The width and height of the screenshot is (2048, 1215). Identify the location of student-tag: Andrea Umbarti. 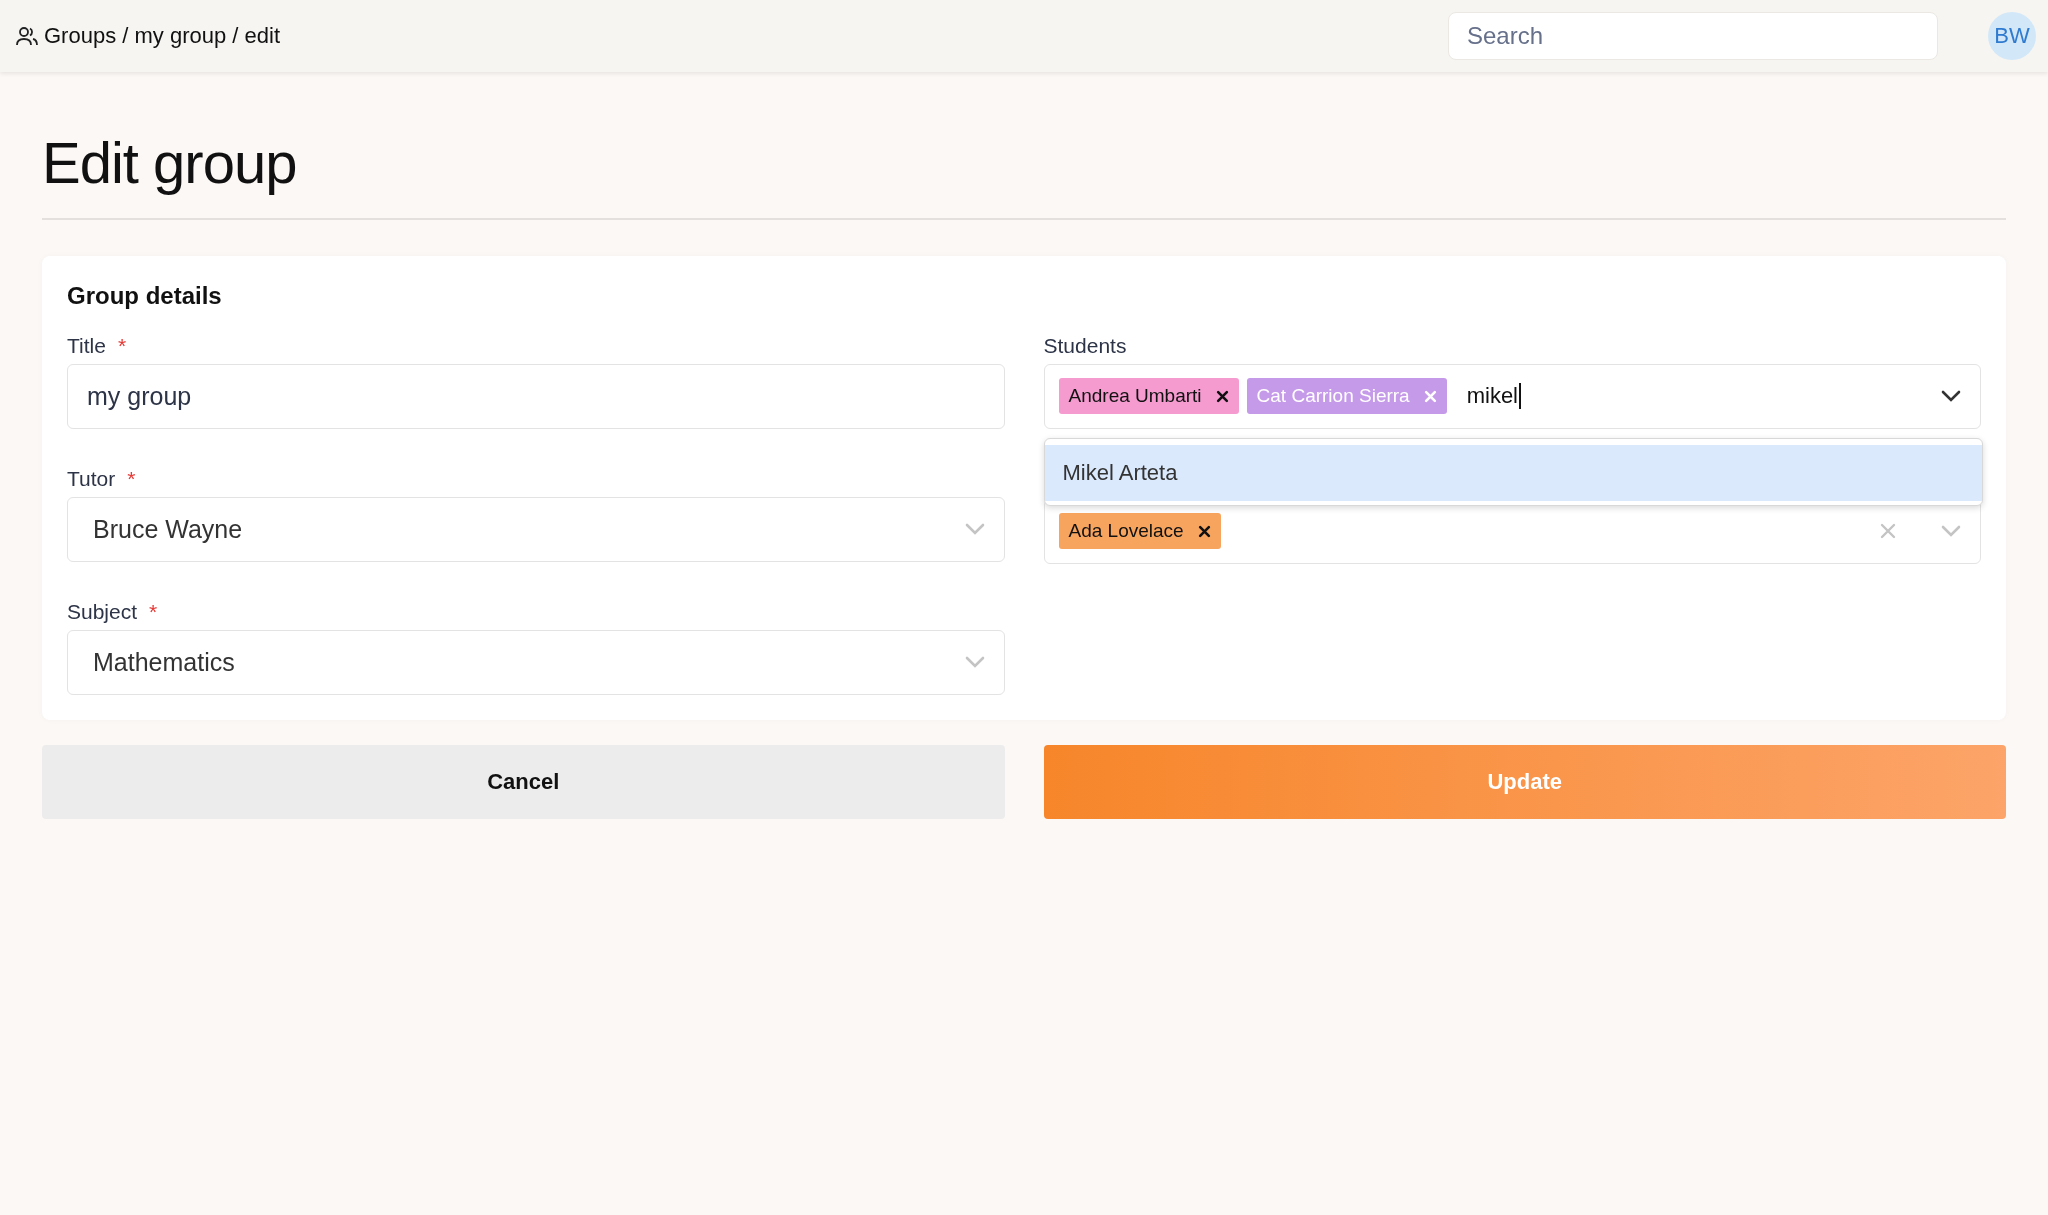
(1148, 396).